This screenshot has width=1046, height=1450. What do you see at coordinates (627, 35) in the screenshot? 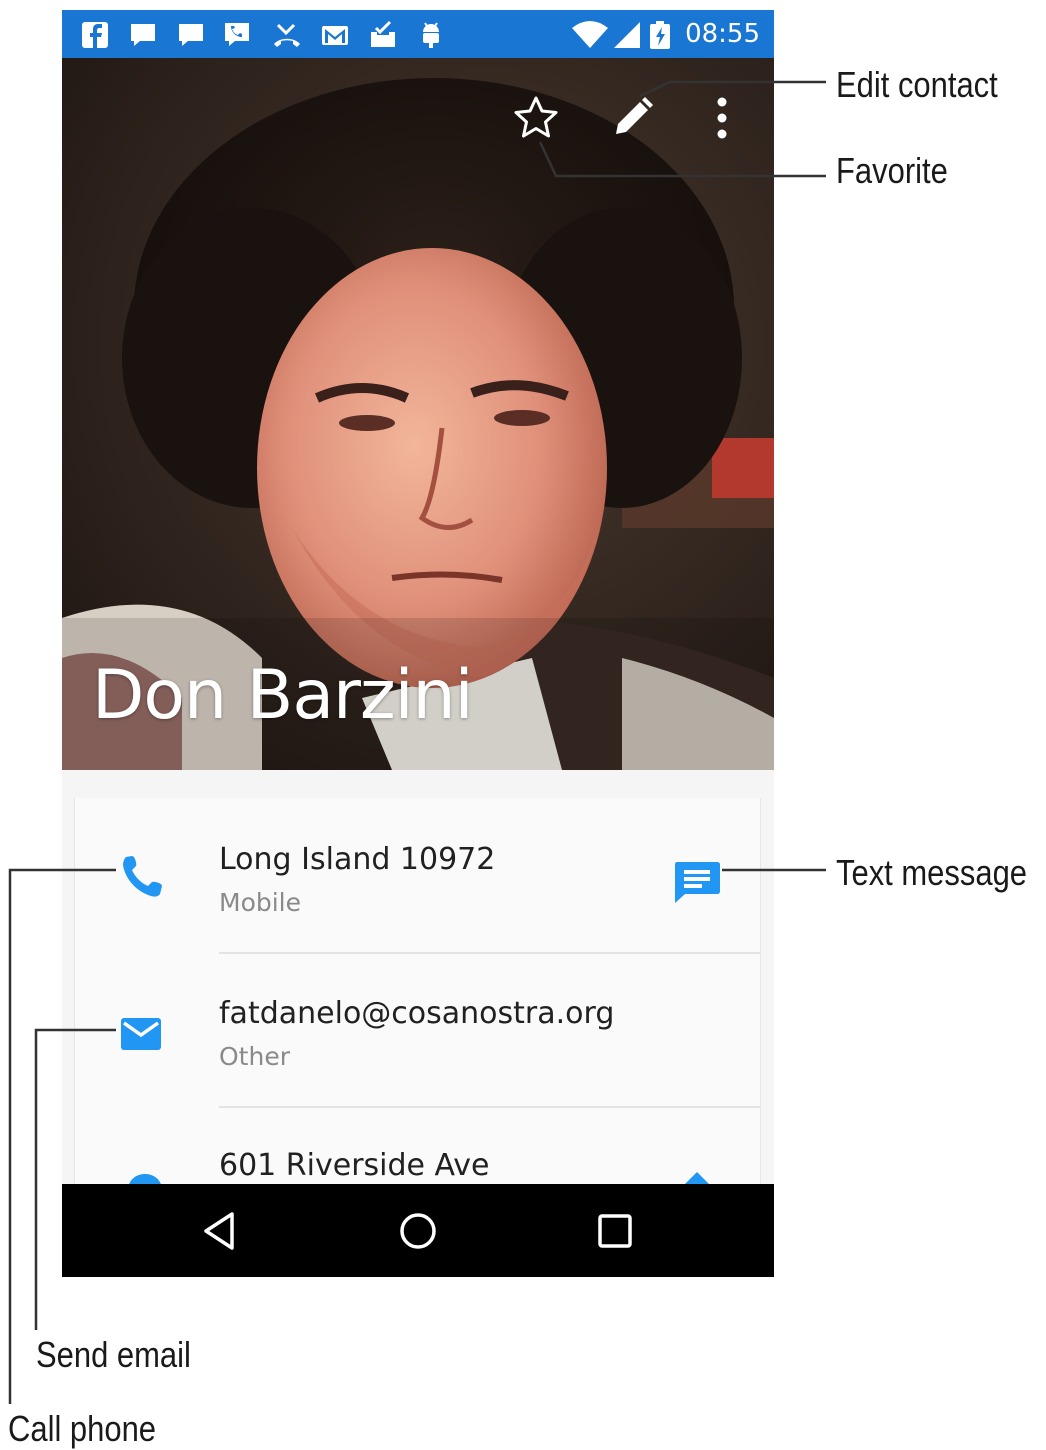
I see `signal-icon` at bounding box center [627, 35].